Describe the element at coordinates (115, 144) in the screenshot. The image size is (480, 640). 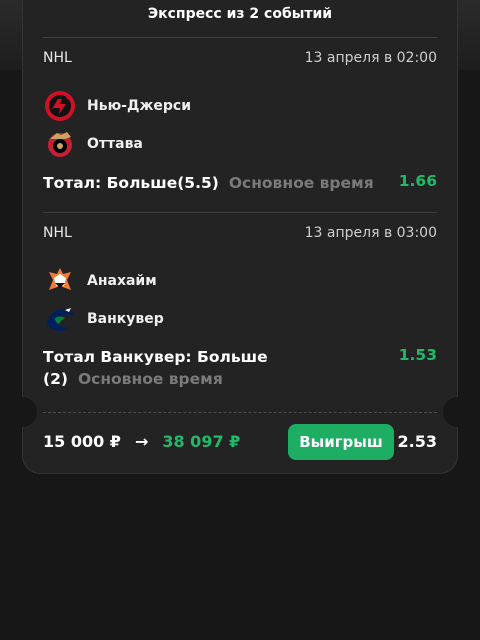
I see `team-name: Оттава` at that location.